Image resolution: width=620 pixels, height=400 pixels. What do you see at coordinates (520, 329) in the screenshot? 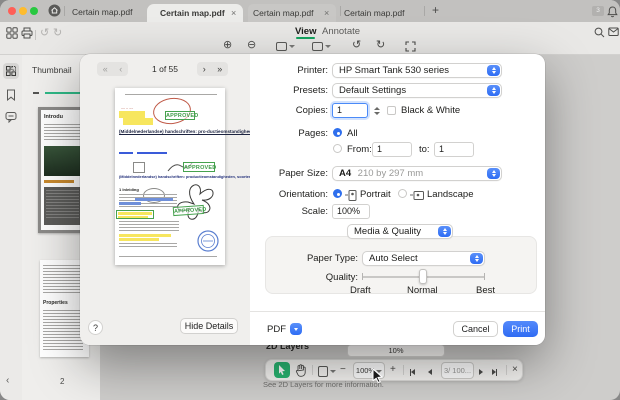
I see `print-button: Print` at bounding box center [520, 329].